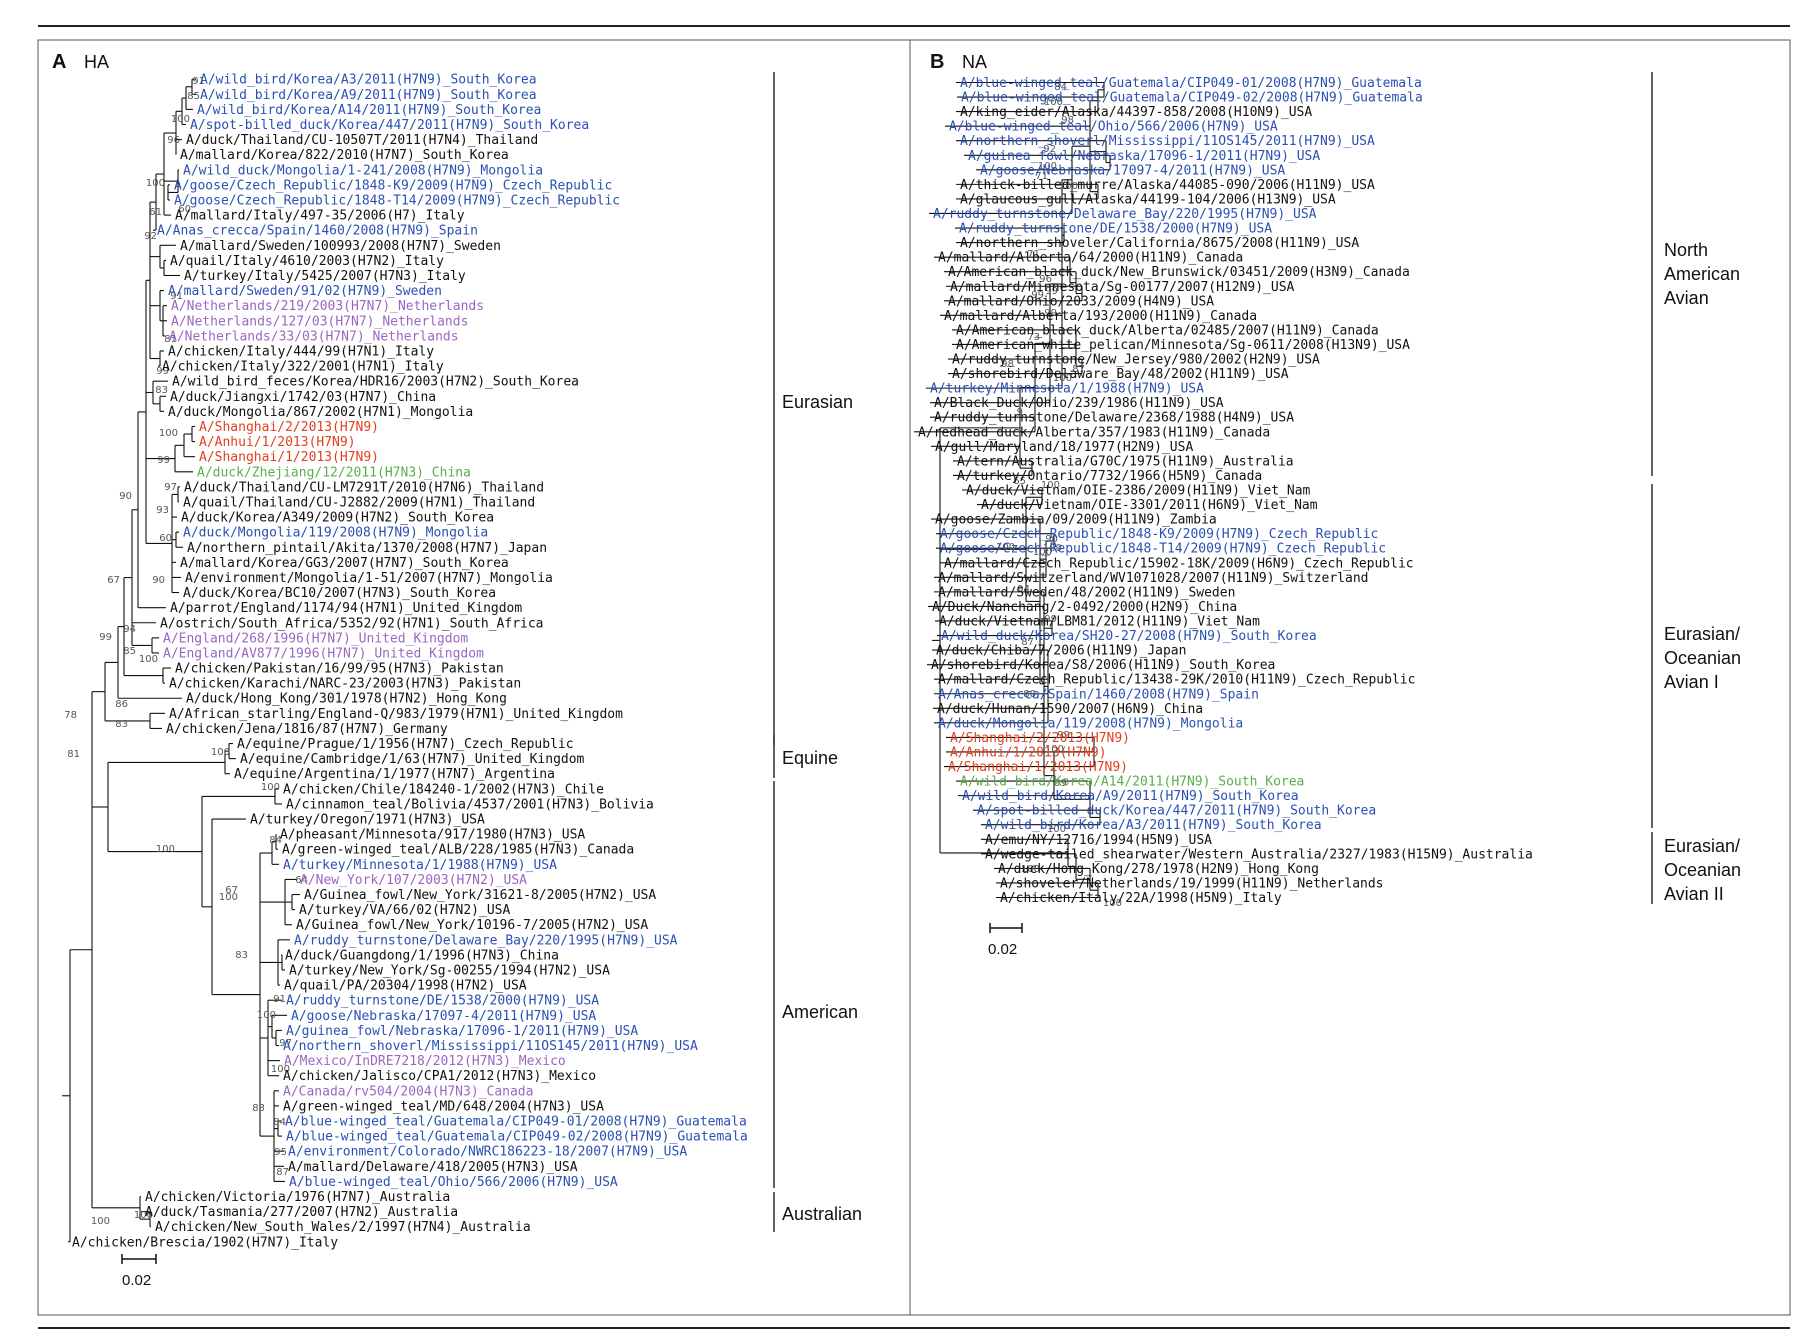  I want to click on na-scale-bar: 0.02, so click(1005, 940).